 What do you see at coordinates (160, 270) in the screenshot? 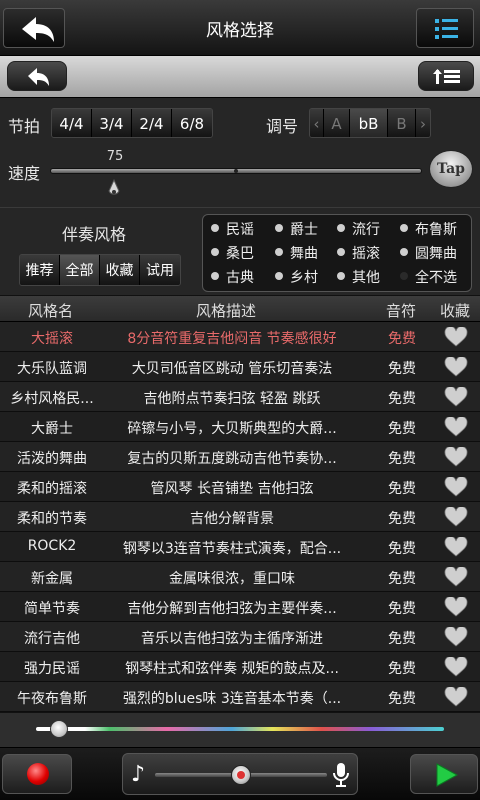
I see `filter-tab-trial: 试用` at bounding box center [160, 270].